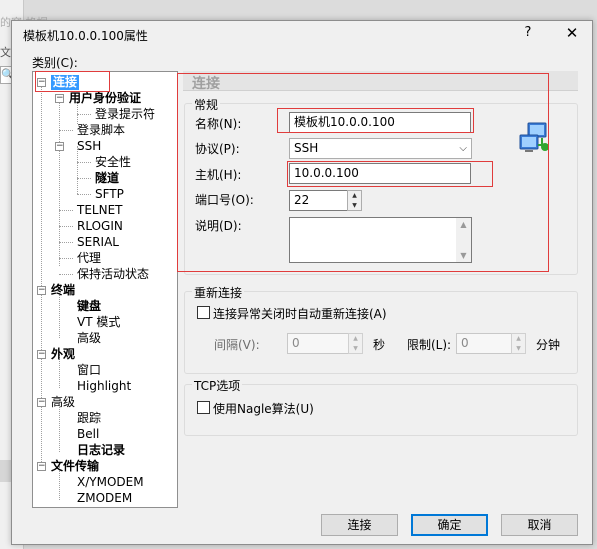 Image resolution: width=597 pixels, height=549 pixels. Describe the element at coordinates (380, 122) in the screenshot. I see `name-input: 模板机10.0.0.100` at that location.